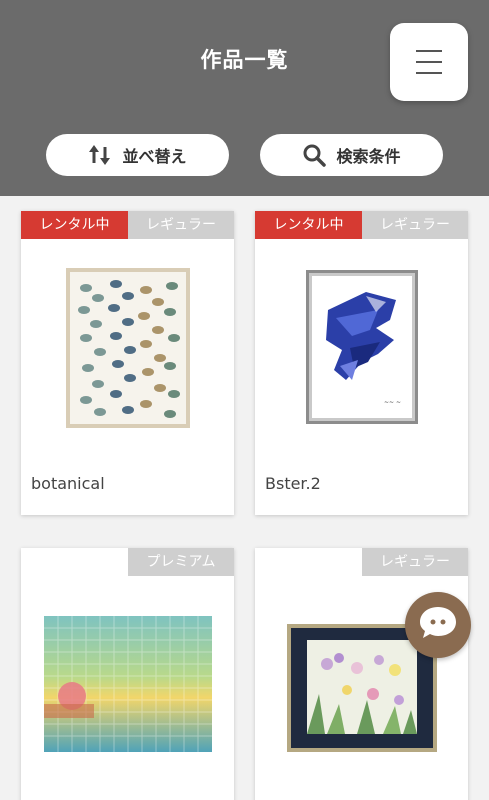 The image size is (489, 800). I want to click on hamburger-icon, so click(429, 62).